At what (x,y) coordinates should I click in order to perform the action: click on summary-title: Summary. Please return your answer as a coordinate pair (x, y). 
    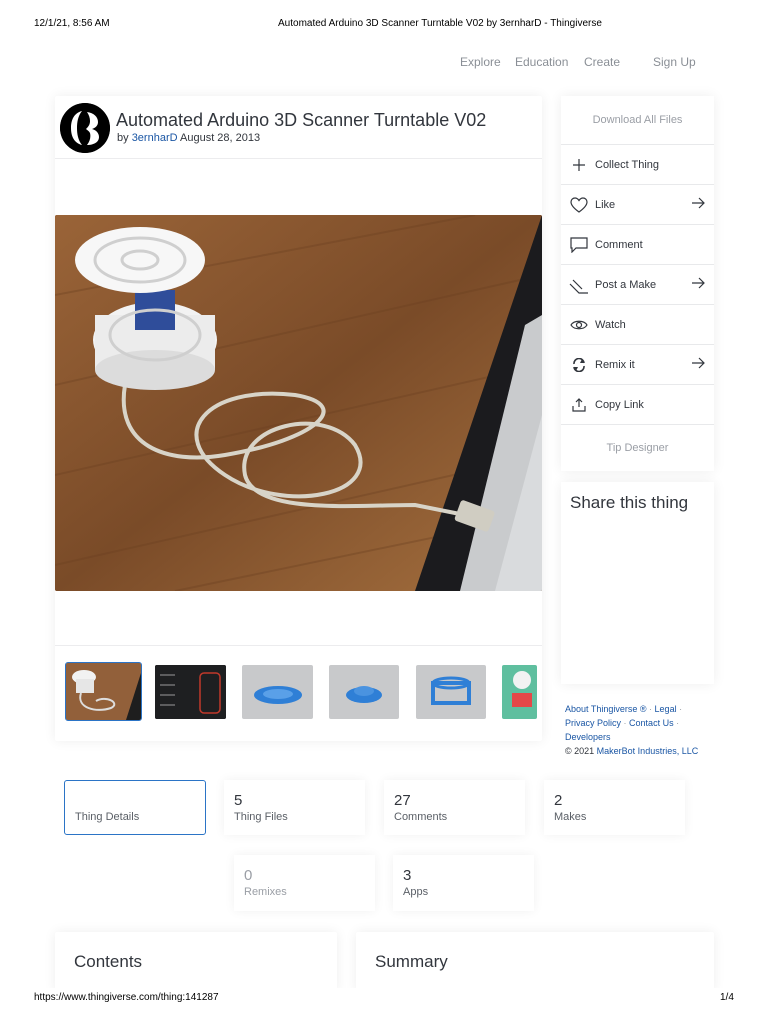
    Looking at the image, I should click on (411, 961).